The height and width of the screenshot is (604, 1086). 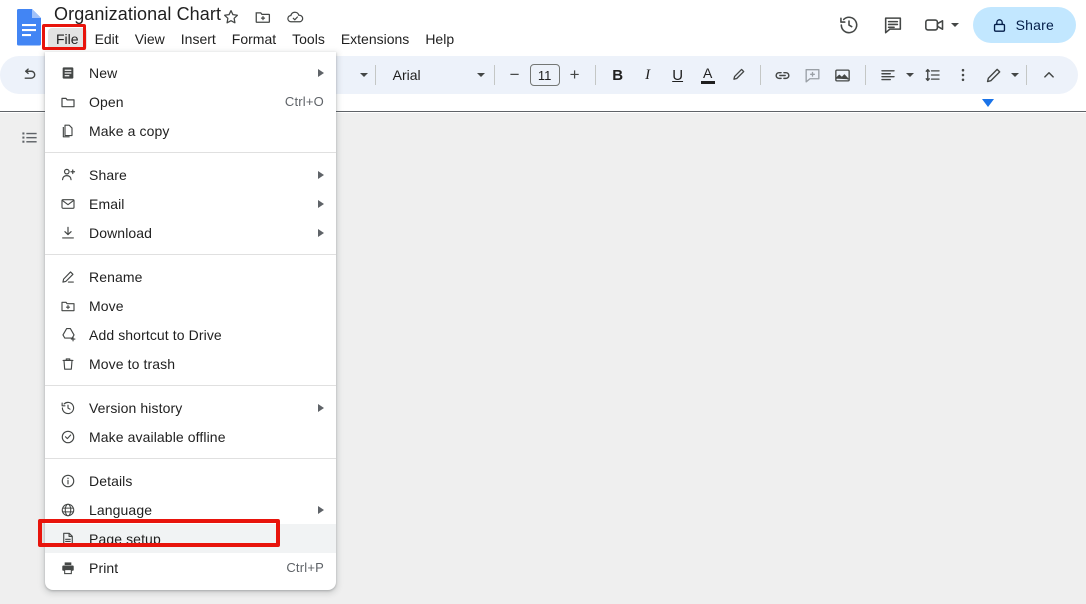 What do you see at coordinates (68, 568) in the screenshot?
I see `printer-icon` at bounding box center [68, 568].